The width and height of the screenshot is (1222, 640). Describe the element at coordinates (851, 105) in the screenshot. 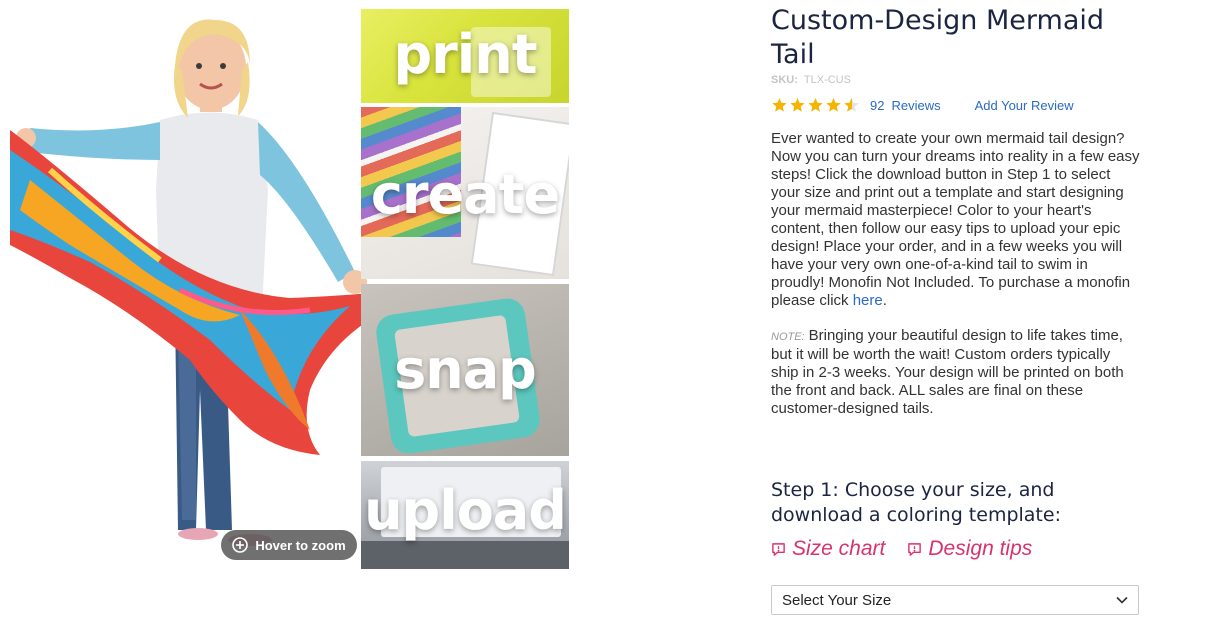

I see `star-half-icon` at that location.